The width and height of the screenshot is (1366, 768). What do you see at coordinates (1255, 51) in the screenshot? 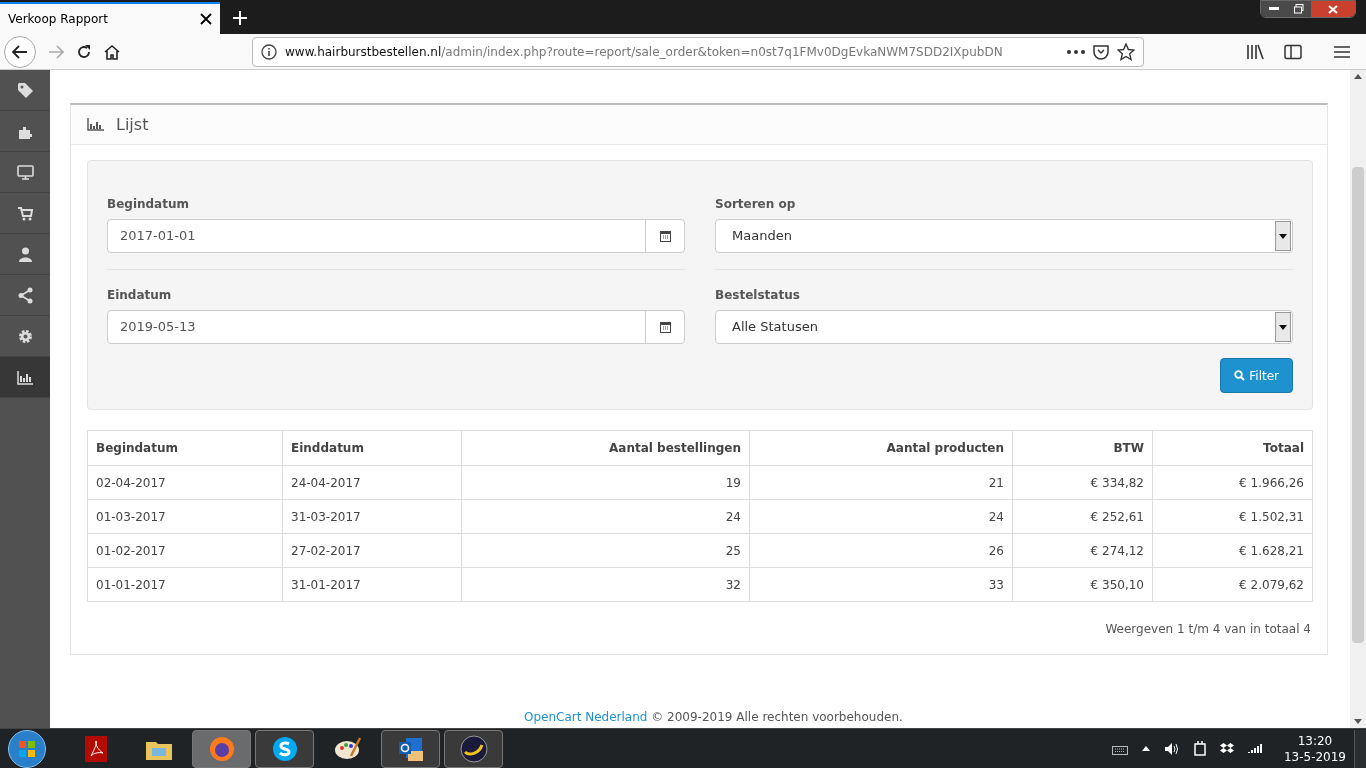
I see `library-icon` at bounding box center [1255, 51].